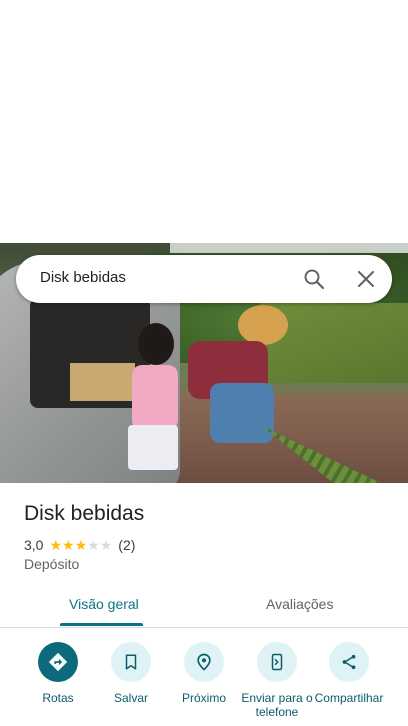 Image resolution: width=408 pixels, height=726 pixels. I want to click on rating-row: 3,0 ★ ★ ★ ★ ★ (2), so click(79, 545).